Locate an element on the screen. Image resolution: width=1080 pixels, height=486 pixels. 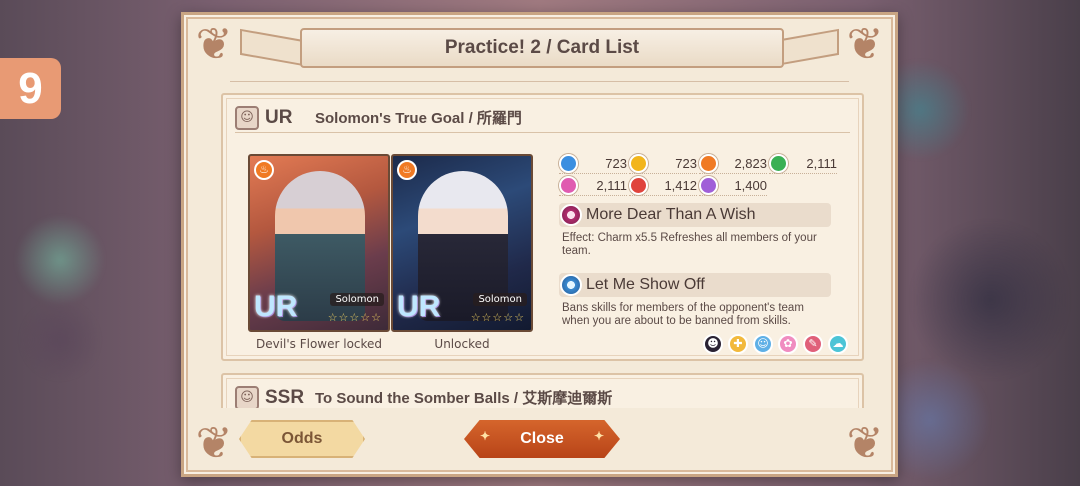
demon-icon: ☻ is located at coordinates (713, 344).